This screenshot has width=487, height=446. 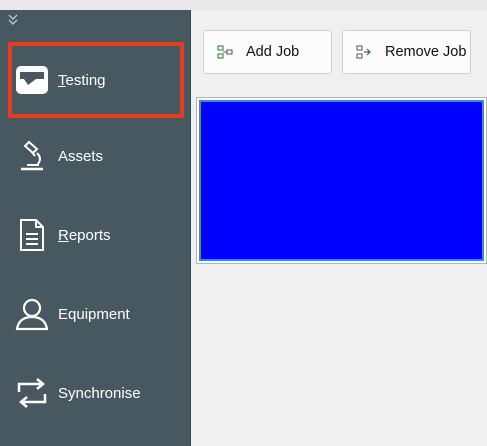 I want to click on collapse-sidebar-icon, so click(x=13, y=21).